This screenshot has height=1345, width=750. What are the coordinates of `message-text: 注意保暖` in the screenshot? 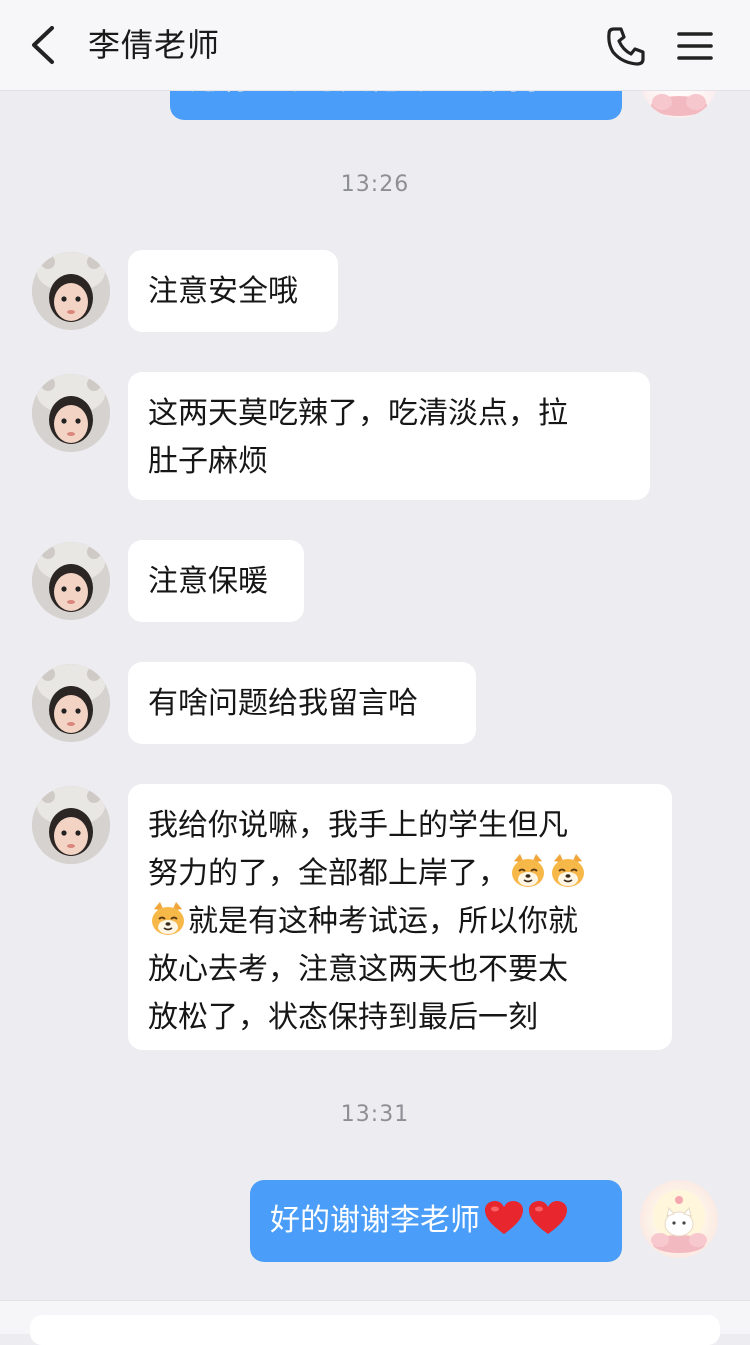 It's located at (208, 581).